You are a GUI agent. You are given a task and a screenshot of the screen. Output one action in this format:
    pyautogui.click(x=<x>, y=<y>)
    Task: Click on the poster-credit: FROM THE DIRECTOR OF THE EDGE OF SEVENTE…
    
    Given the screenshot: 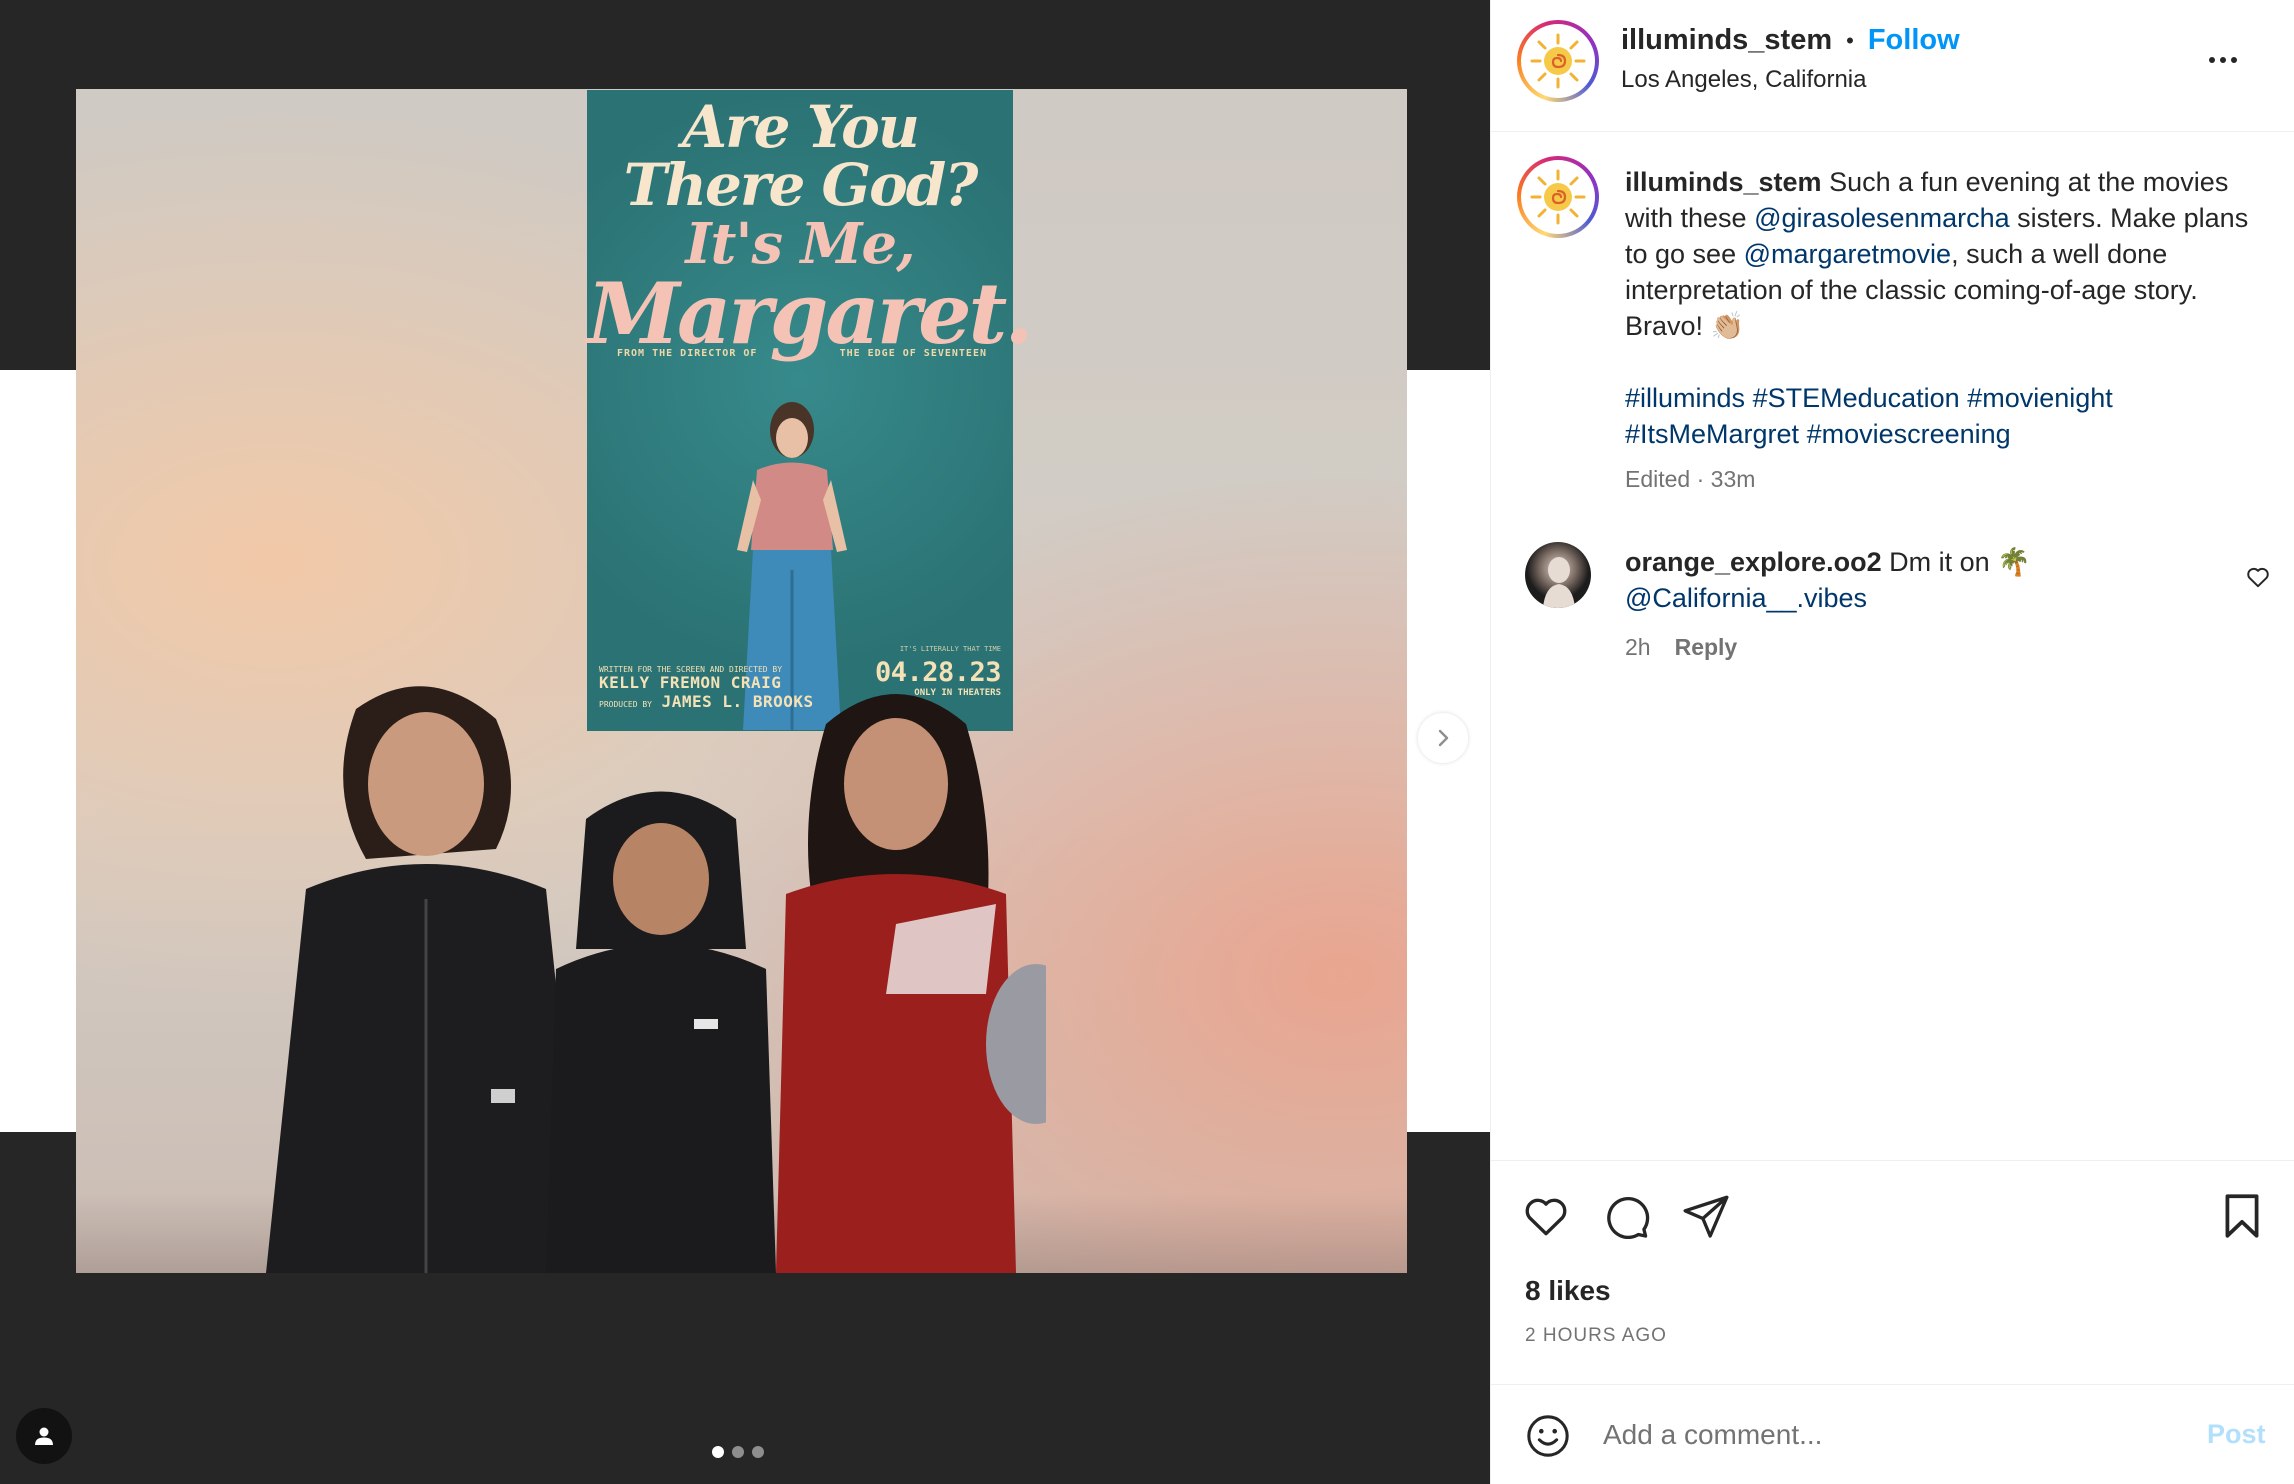 What is the action you would take?
    pyautogui.click(x=802, y=353)
    